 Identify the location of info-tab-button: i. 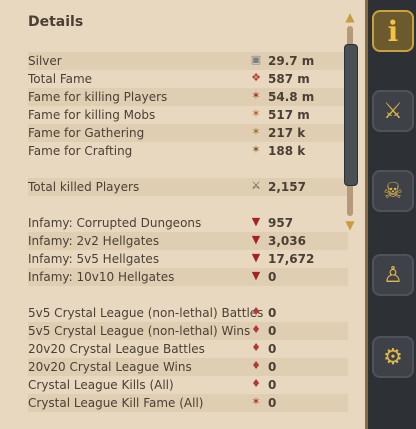
(393, 31).